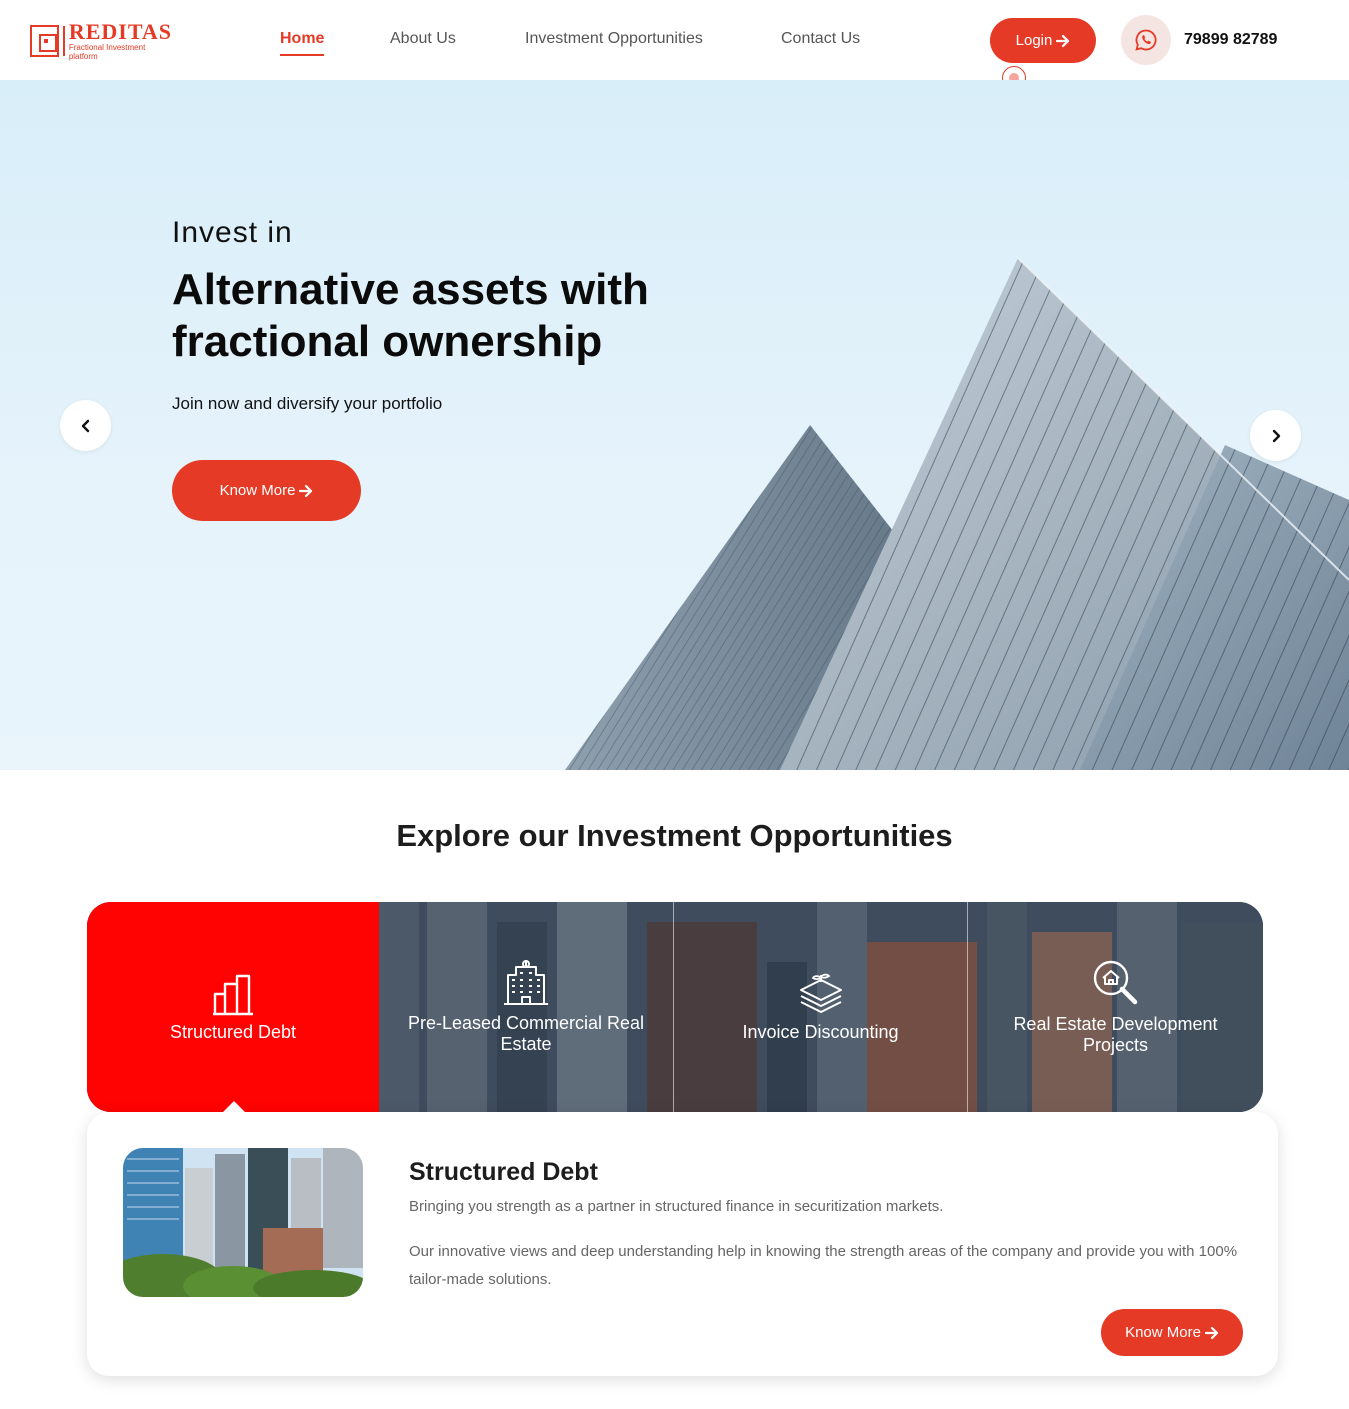 This screenshot has height=1409, width=1349. What do you see at coordinates (820, 993) in the screenshot?
I see `invoice-stack-icon` at bounding box center [820, 993].